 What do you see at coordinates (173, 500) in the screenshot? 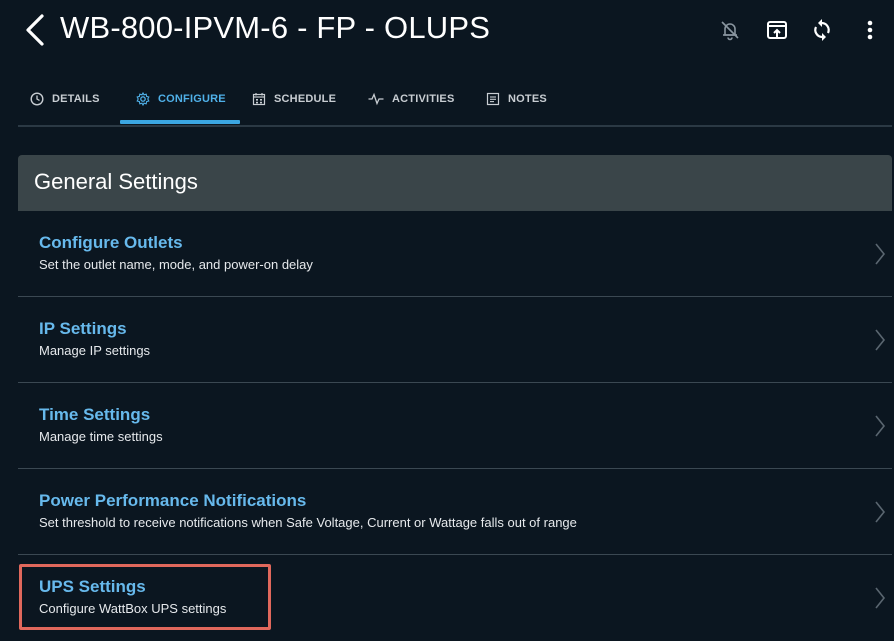
I see `item-title: Power Performance Notifications` at bounding box center [173, 500].